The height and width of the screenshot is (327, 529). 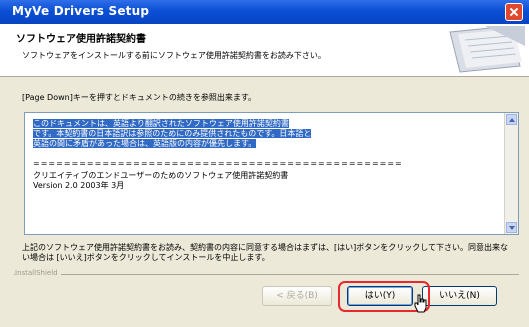 I want to click on license-line: 英語の間に矛盾があった場合は、英語版の内容が優先します。, so click(x=145, y=143).